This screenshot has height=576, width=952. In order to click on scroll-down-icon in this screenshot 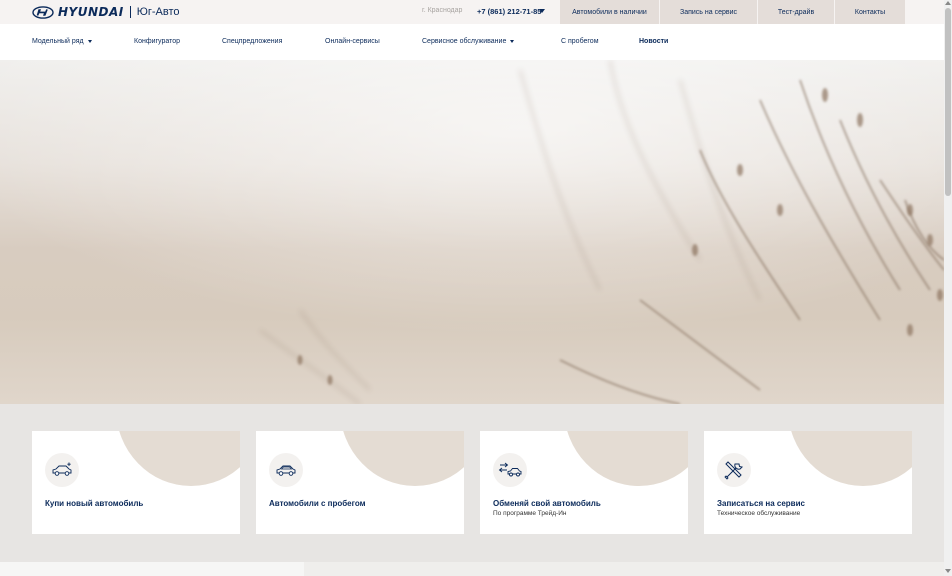, I will do `click(948, 571)`.